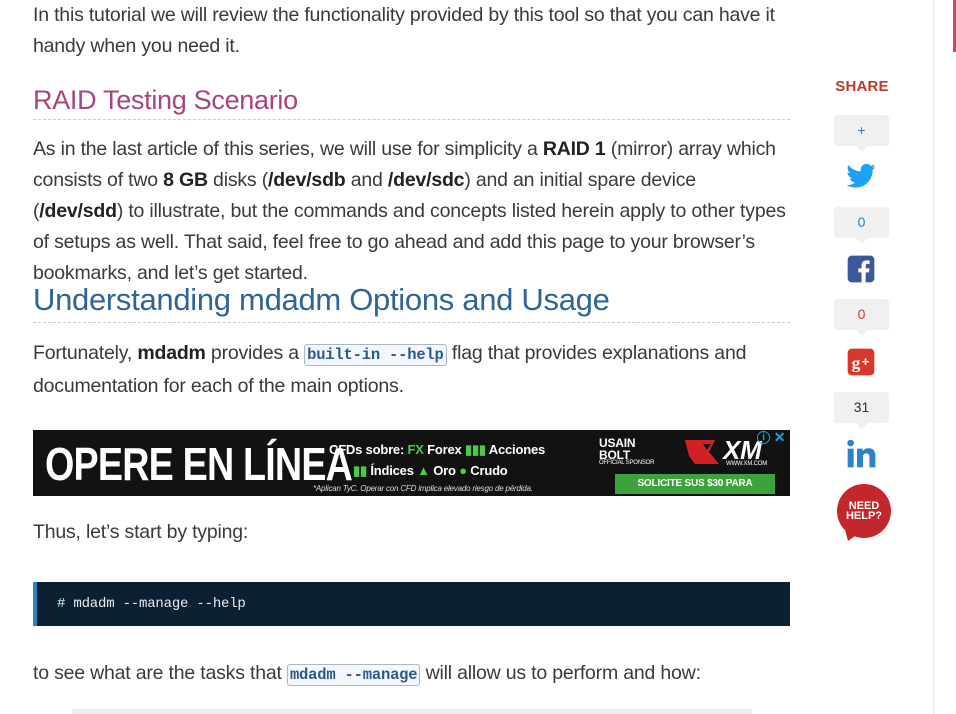 This screenshot has height=714, width=956. Describe the element at coordinates (160, 673) in the screenshot. I see `tosee-text-1: to see what are the tasks that` at that location.